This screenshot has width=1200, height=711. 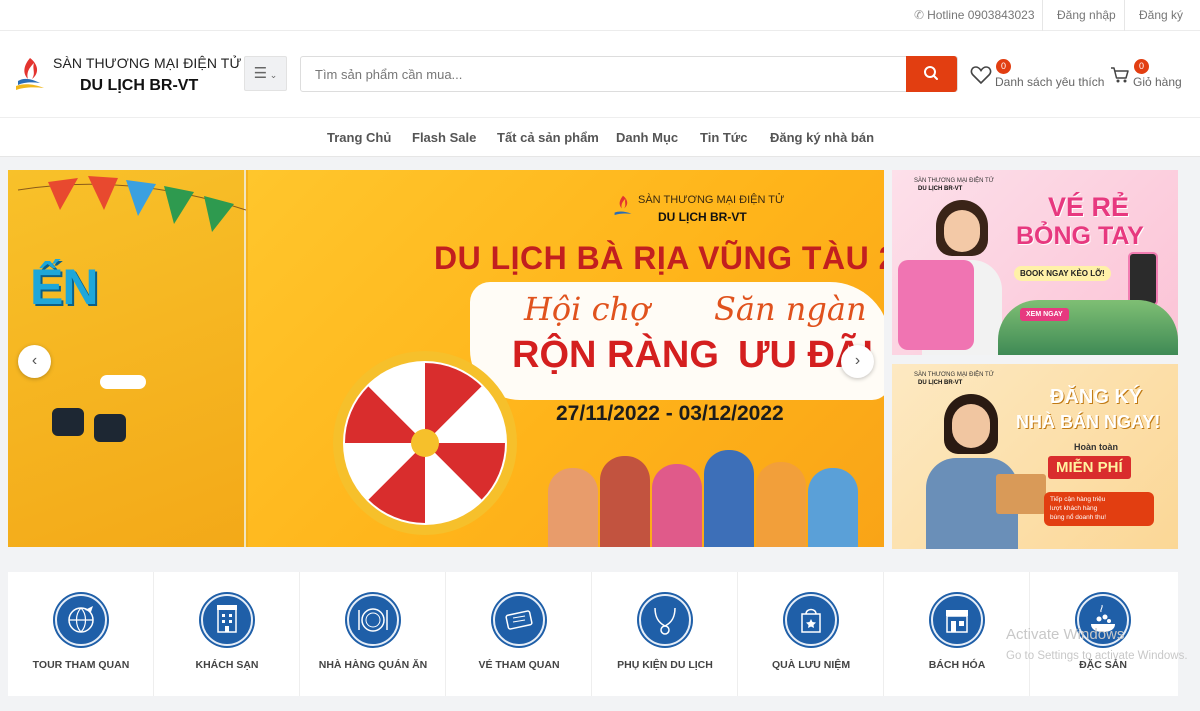 What do you see at coordinates (1097, 656) in the screenshot?
I see `windows-activation-hint: Go to Settings to activate Windows.` at bounding box center [1097, 656].